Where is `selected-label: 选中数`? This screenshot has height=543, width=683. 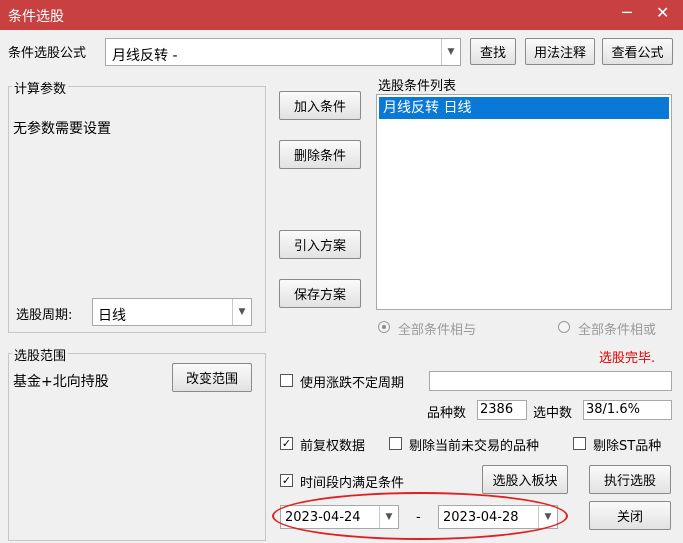 selected-label: 选中数 is located at coordinates (553, 413).